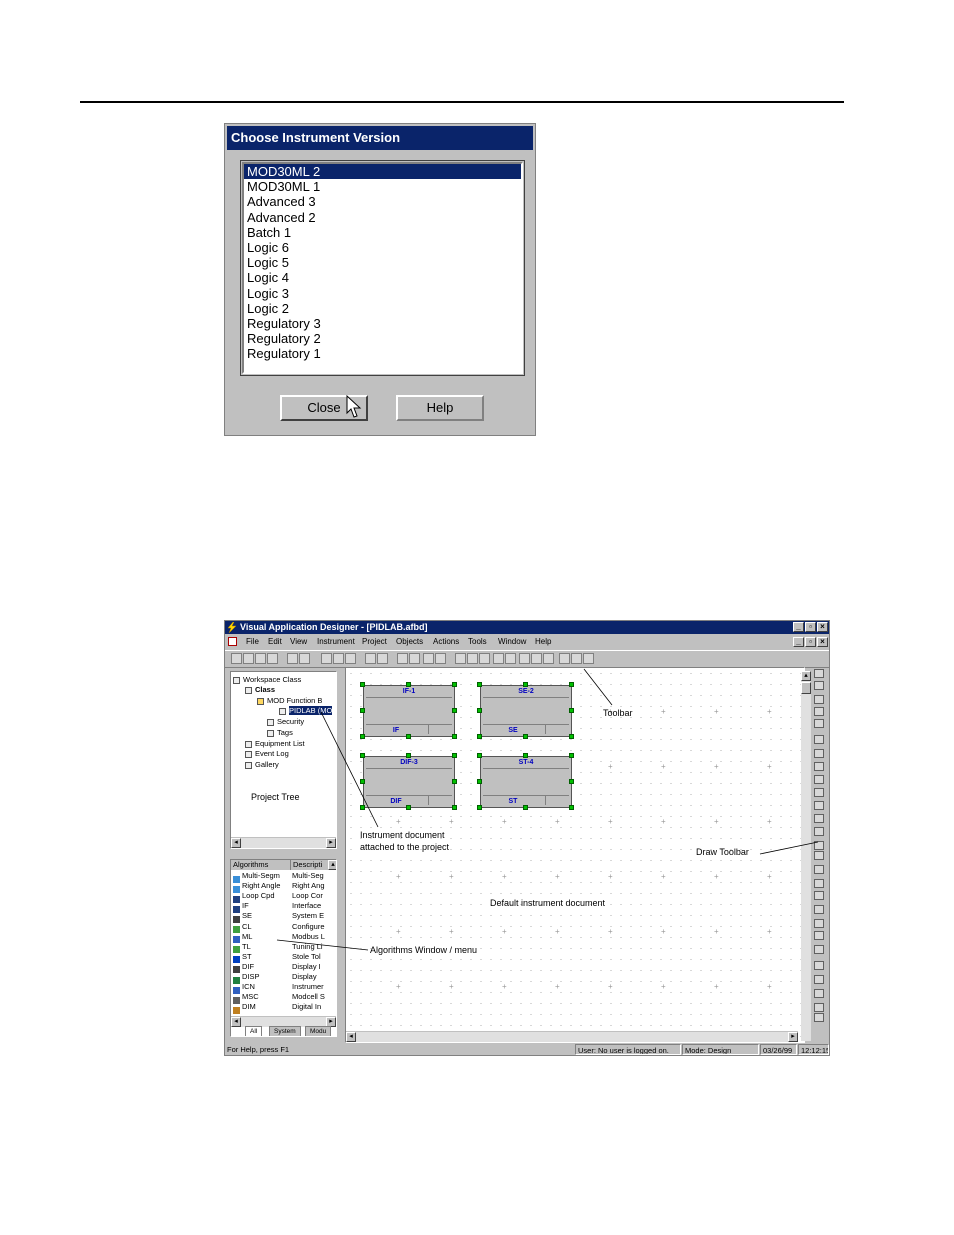 The image size is (954, 1235). I want to click on instrument-doc-annotation-line1: Instrument document, so click(402, 835).